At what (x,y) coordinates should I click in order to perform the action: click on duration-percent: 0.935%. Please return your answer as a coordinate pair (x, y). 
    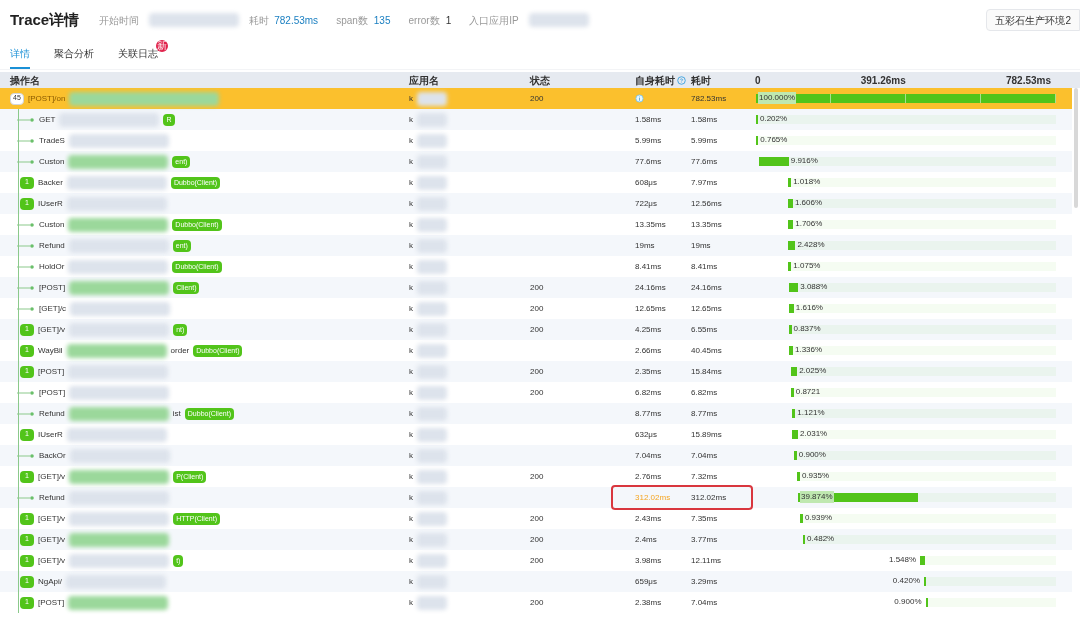
    Looking at the image, I should click on (815, 476).